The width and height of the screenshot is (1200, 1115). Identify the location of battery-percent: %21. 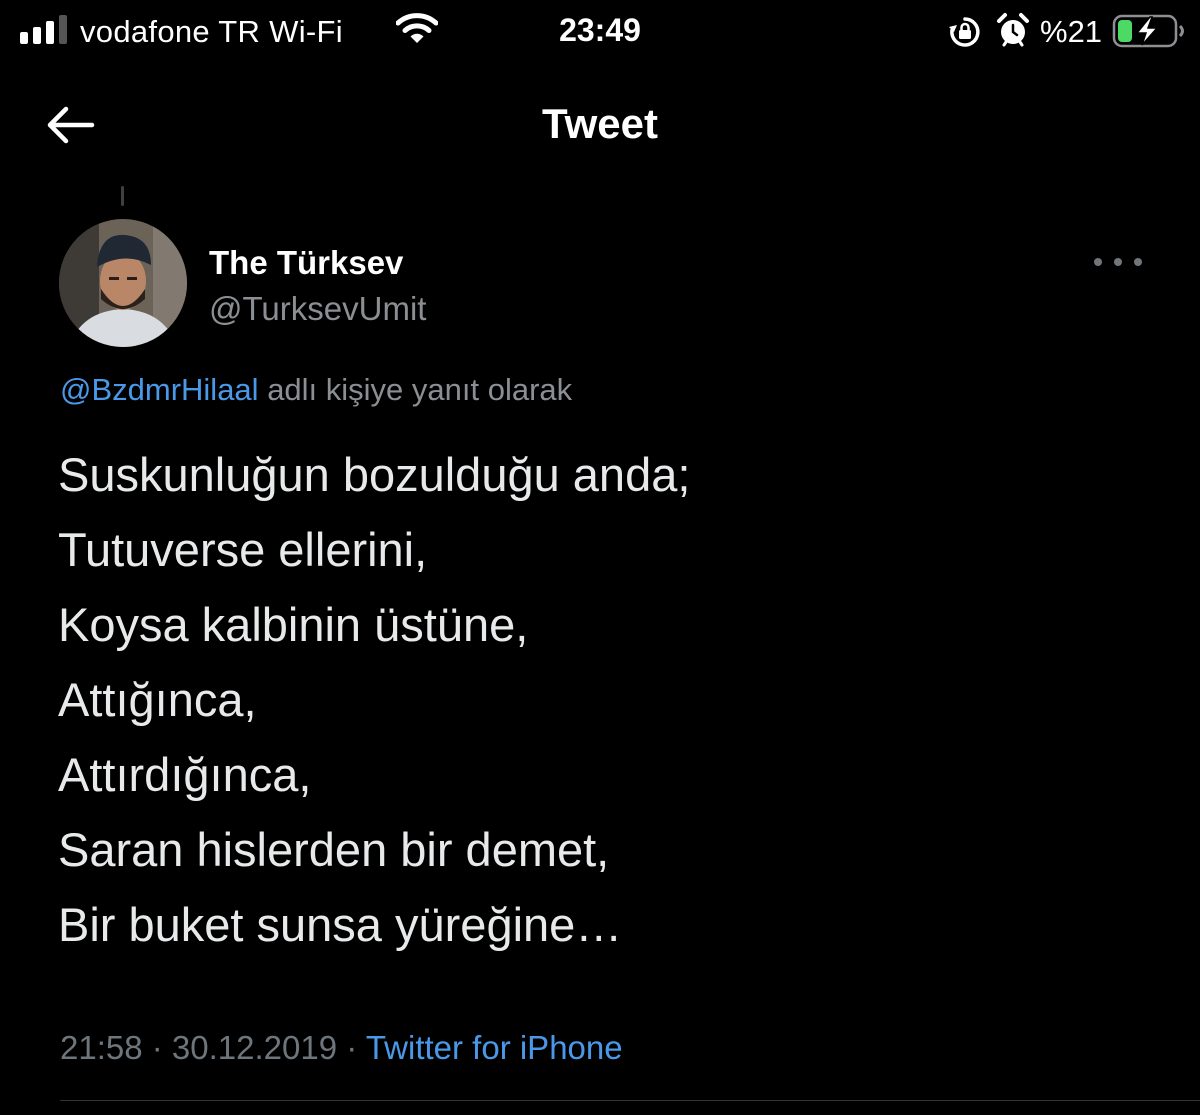
(1071, 31).